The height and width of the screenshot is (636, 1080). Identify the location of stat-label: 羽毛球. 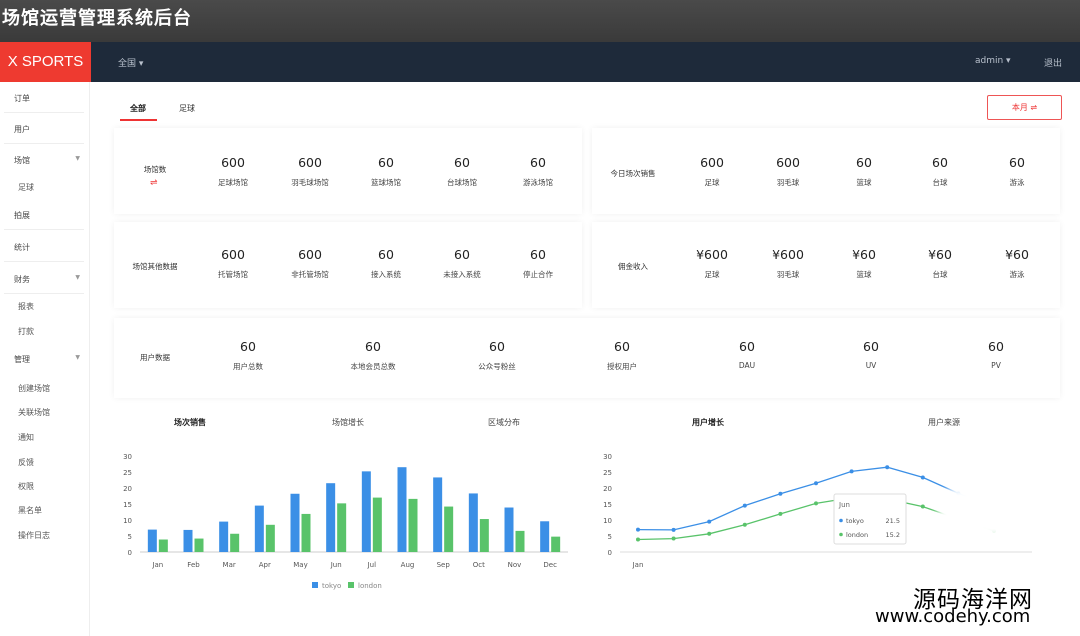
(788, 182).